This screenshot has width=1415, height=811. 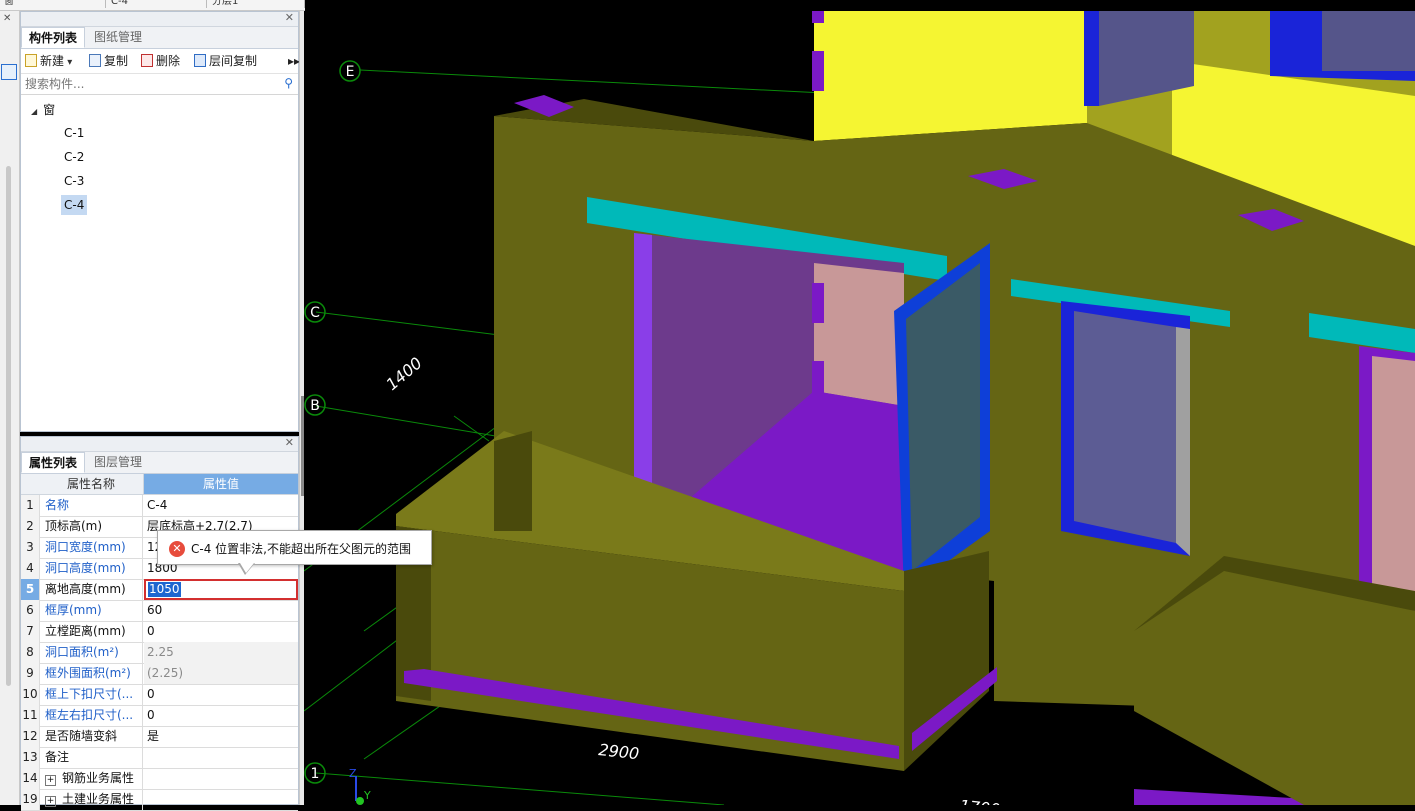 What do you see at coordinates (31, 60) in the screenshot?
I see `new-document-icon` at bounding box center [31, 60].